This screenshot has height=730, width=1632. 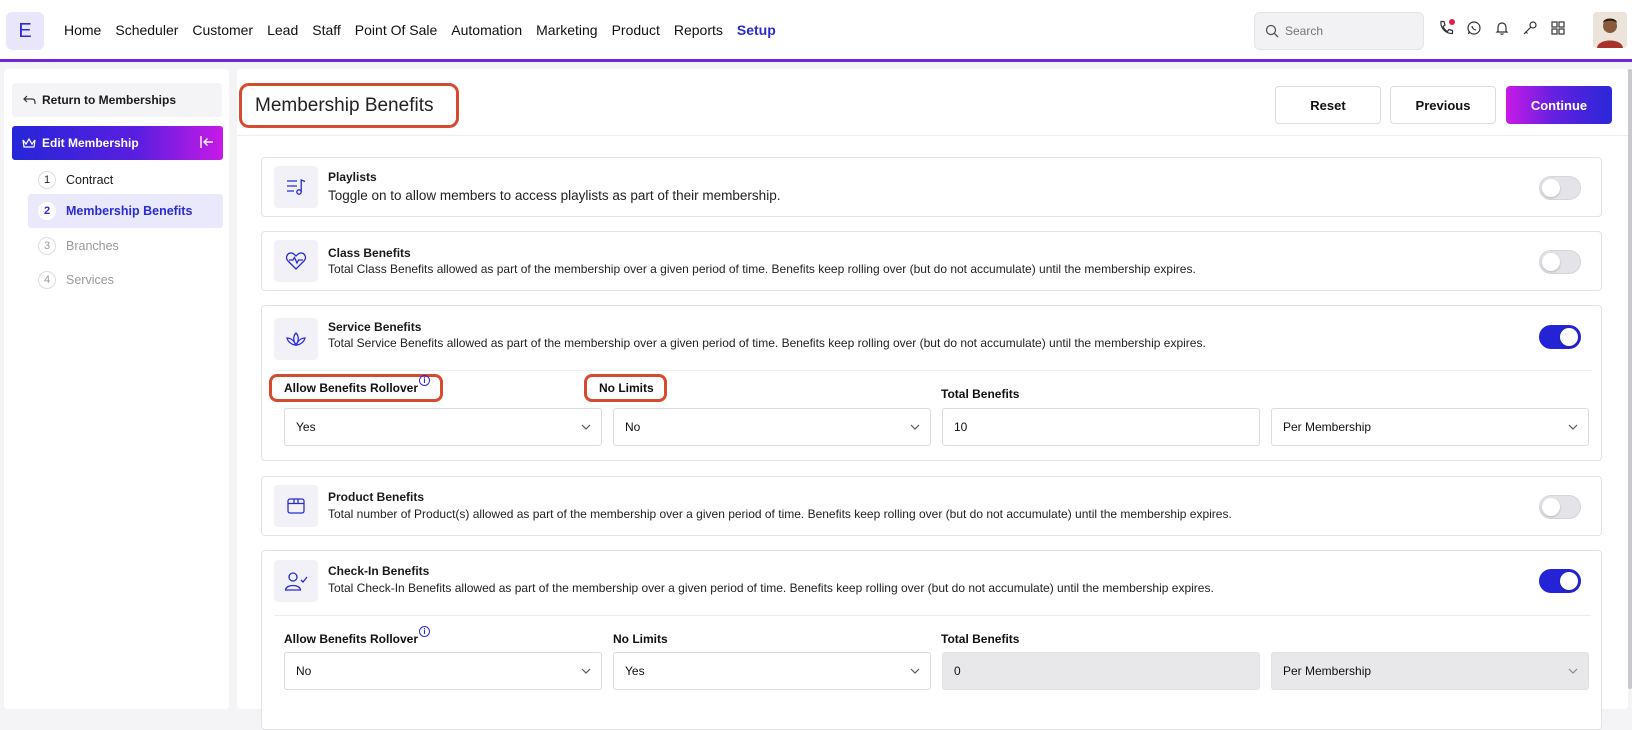 What do you see at coordinates (207, 142) in the screenshot?
I see `collapse-sidebar-icon` at bounding box center [207, 142].